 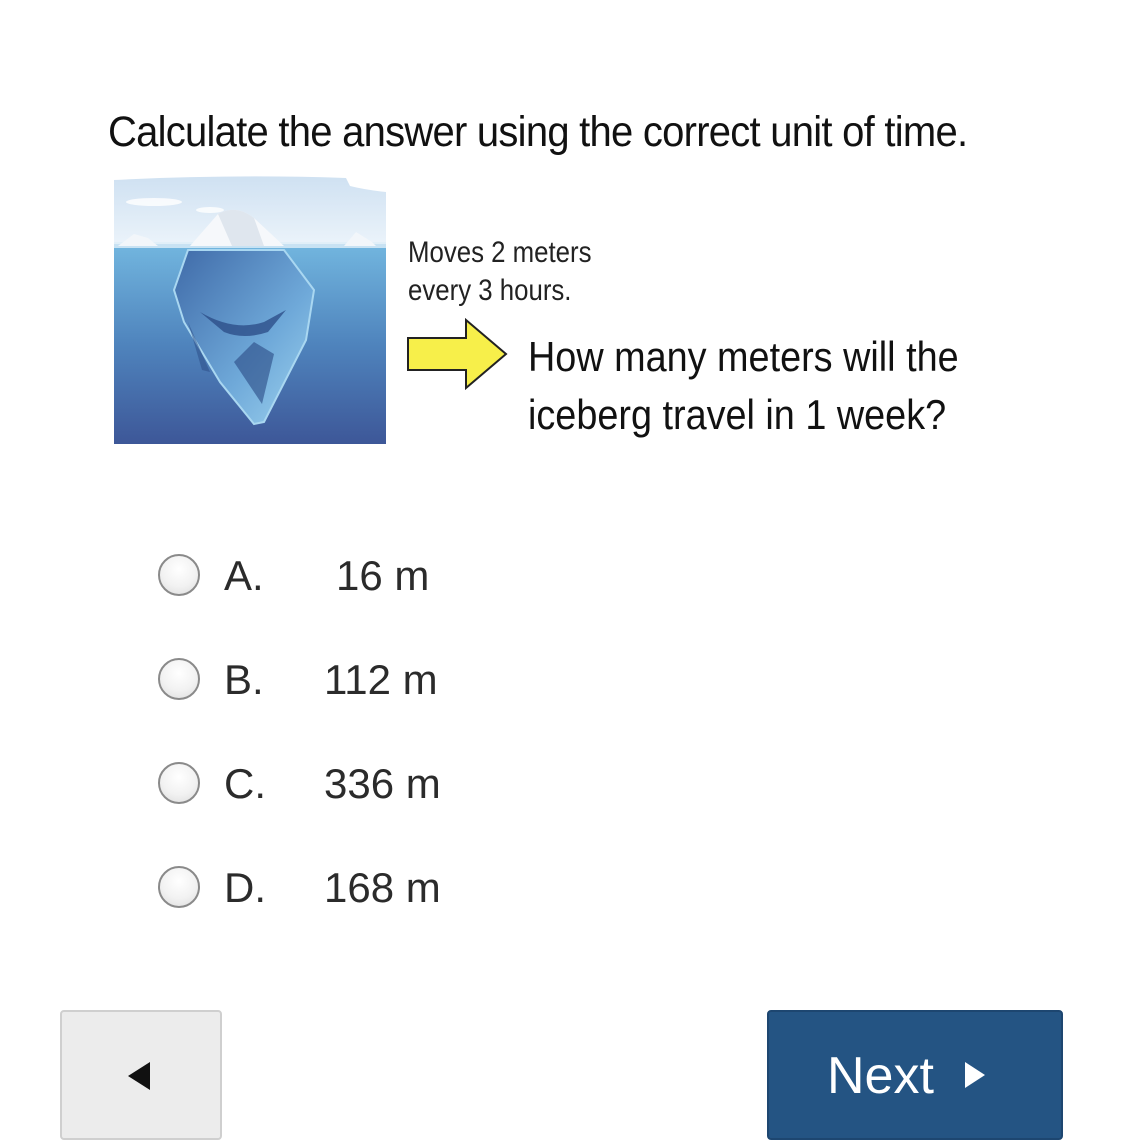 I want to click on choice-value: 16 m, so click(x=383, y=575).